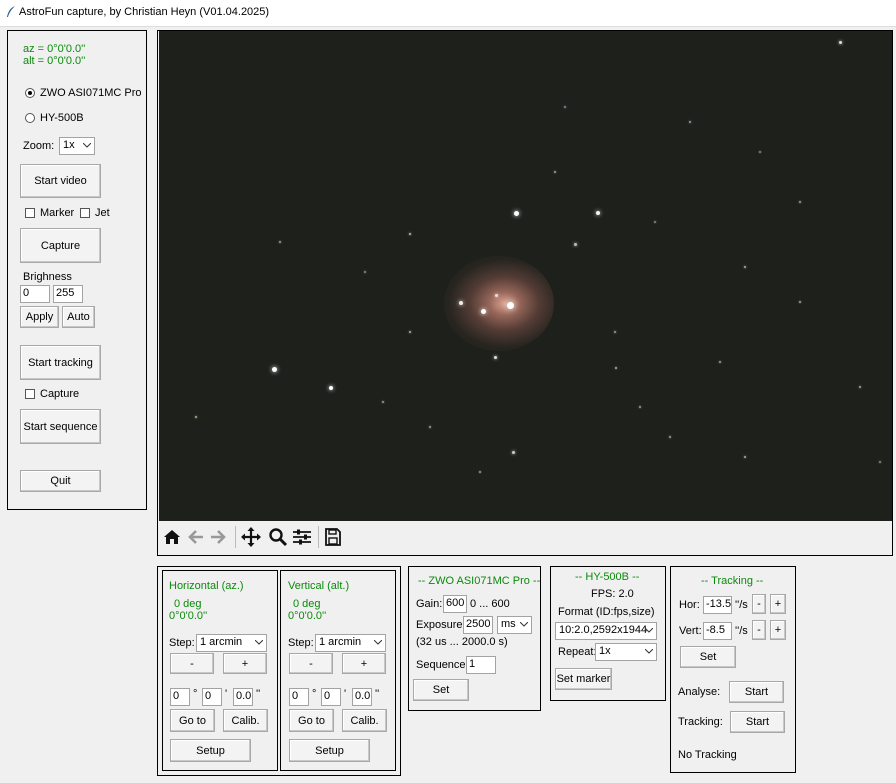 The height and width of the screenshot is (783, 896). I want to click on sequence-field: 1, so click(481, 665).